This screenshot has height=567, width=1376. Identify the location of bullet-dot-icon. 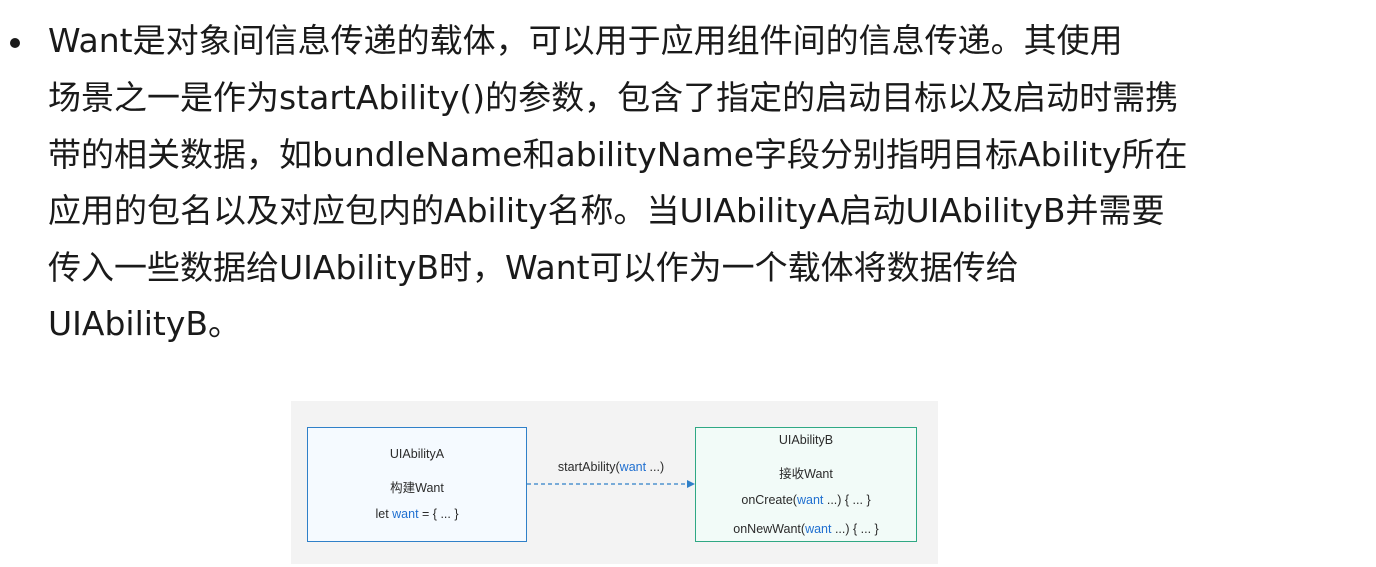
(15, 43).